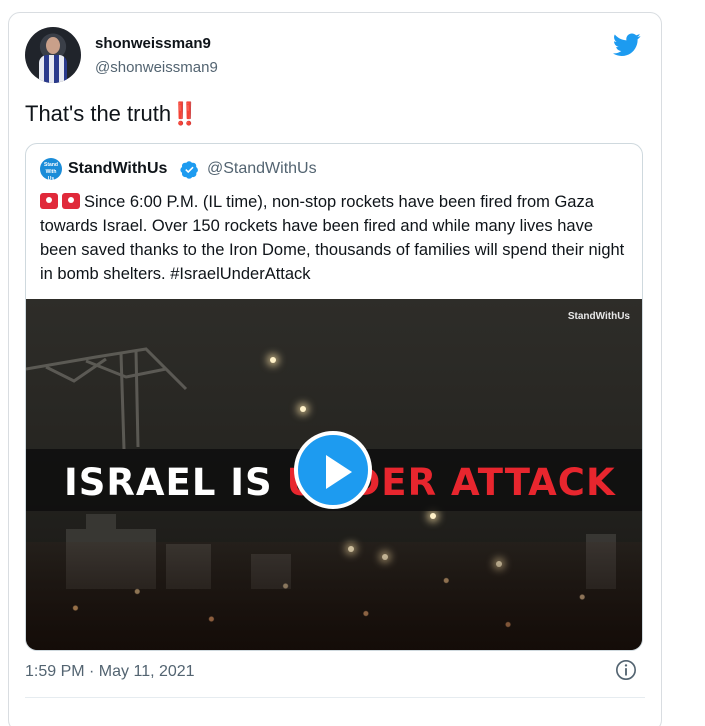  Describe the element at coordinates (98, 113) in the screenshot. I see `tweet-body: That's the truth` at that location.